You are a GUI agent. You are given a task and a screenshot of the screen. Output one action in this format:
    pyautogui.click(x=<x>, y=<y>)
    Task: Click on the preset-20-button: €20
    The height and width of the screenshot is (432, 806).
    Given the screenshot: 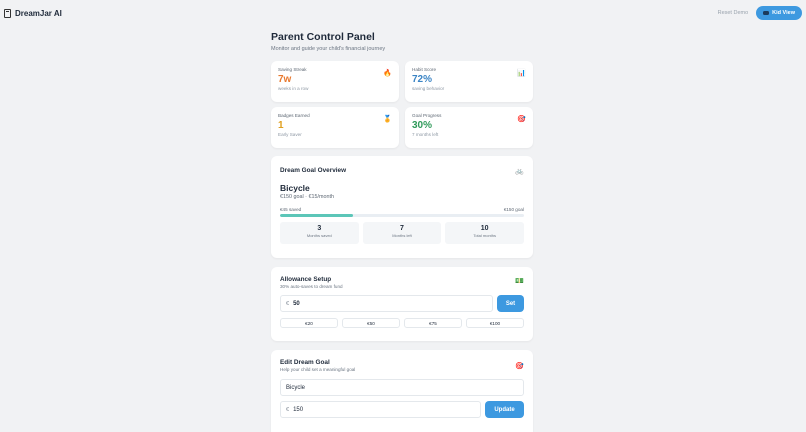 What is the action you would take?
    pyautogui.click(x=309, y=323)
    